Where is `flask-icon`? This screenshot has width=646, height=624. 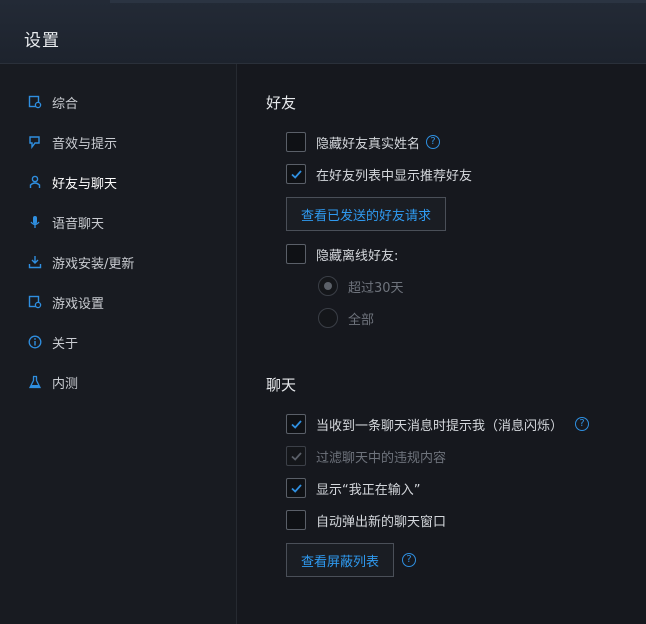
flask-icon is located at coordinates (35, 382).